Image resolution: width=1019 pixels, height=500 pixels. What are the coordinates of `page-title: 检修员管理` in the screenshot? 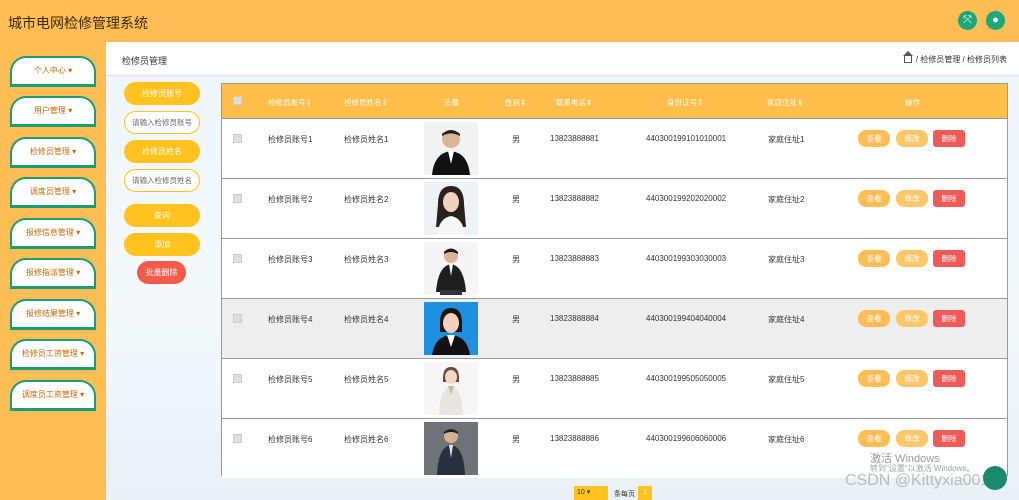 It's located at (145, 61).